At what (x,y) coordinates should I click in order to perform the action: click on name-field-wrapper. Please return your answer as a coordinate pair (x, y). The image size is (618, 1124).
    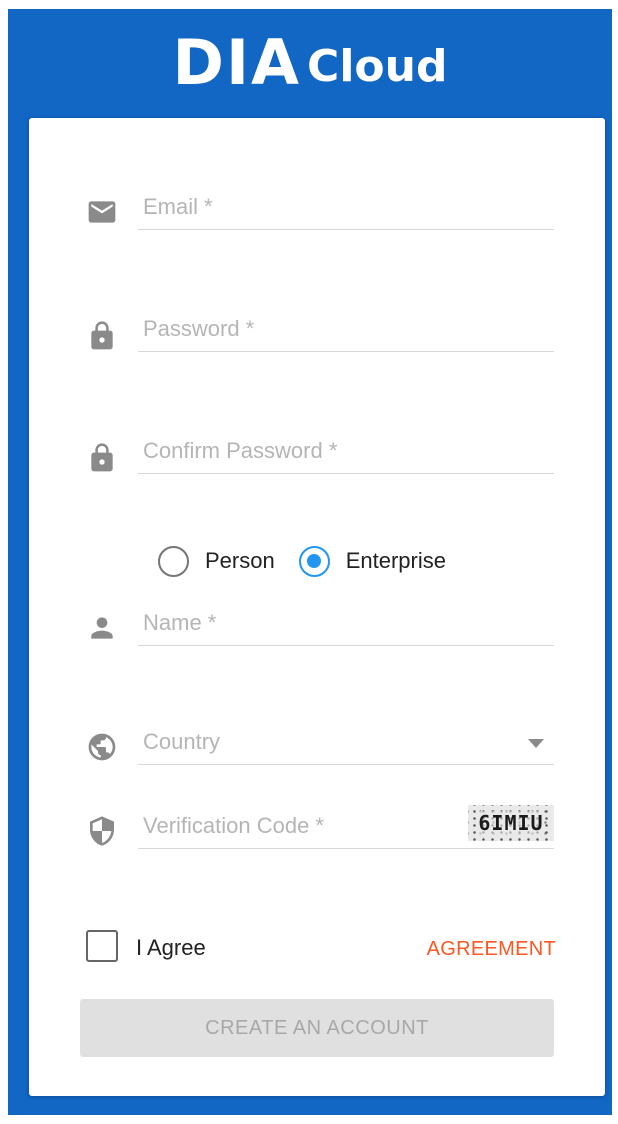
    Looking at the image, I should click on (346, 623).